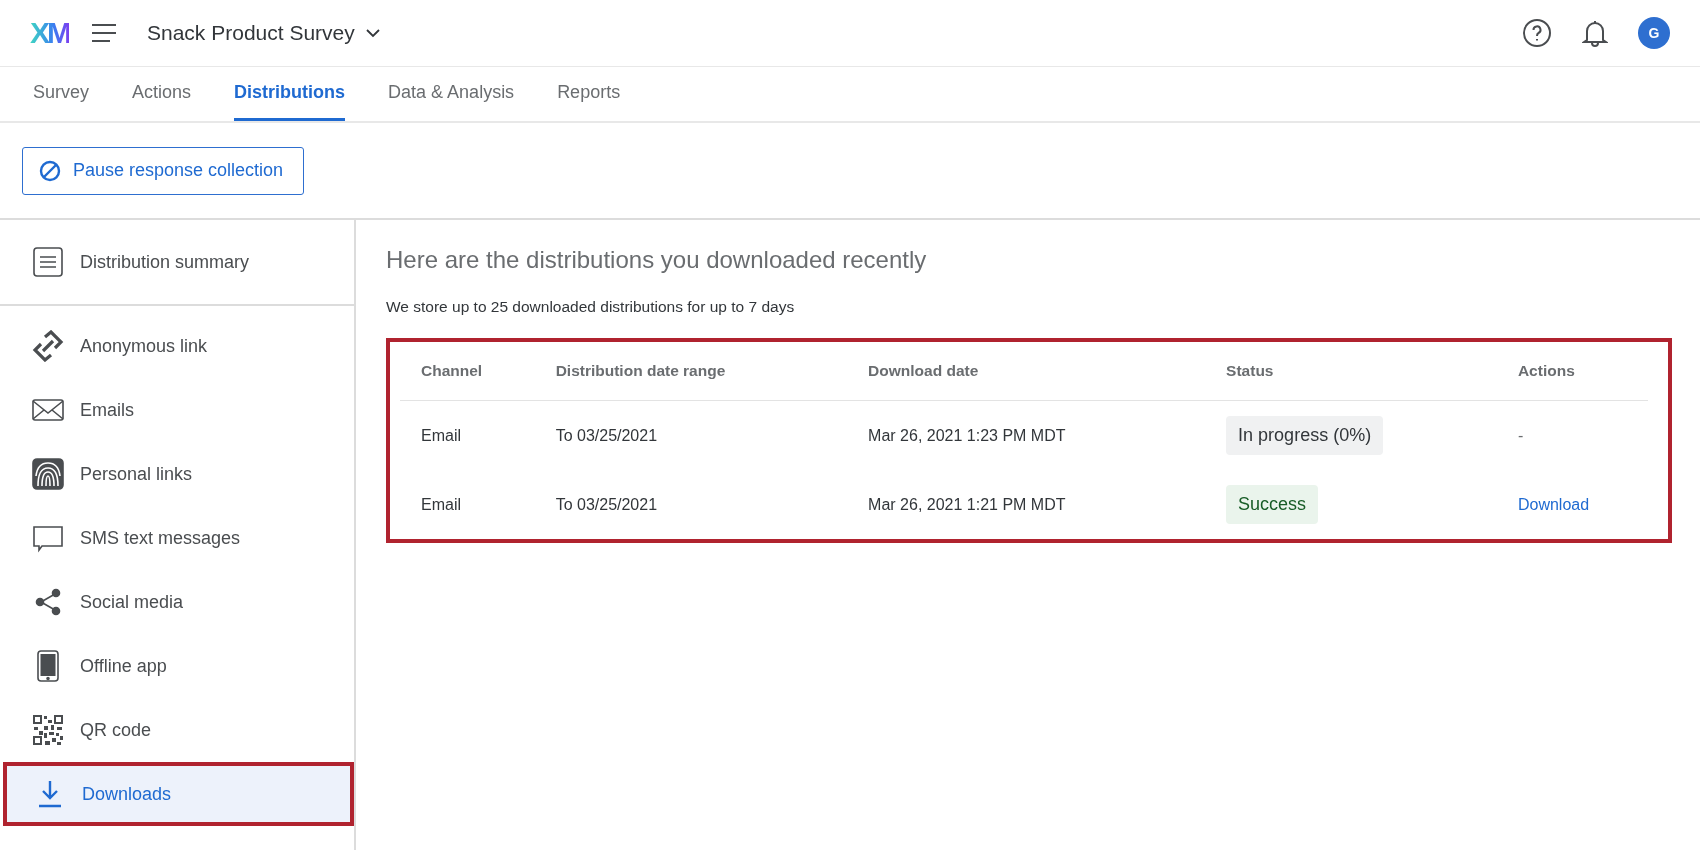  What do you see at coordinates (372, 33) in the screenshot?
I see `chevron-down-icon` at bounding box center [372, 33].